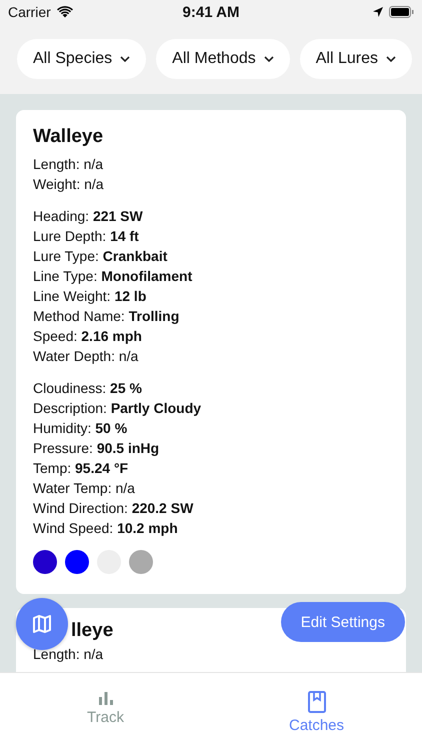 The height and width of the screenshot is (750, 422). What do you see at coordinates (90, 296) in the screenshot?
I see `detail-text: Line Weight: 12 lb` at bounding box center [90, 296].